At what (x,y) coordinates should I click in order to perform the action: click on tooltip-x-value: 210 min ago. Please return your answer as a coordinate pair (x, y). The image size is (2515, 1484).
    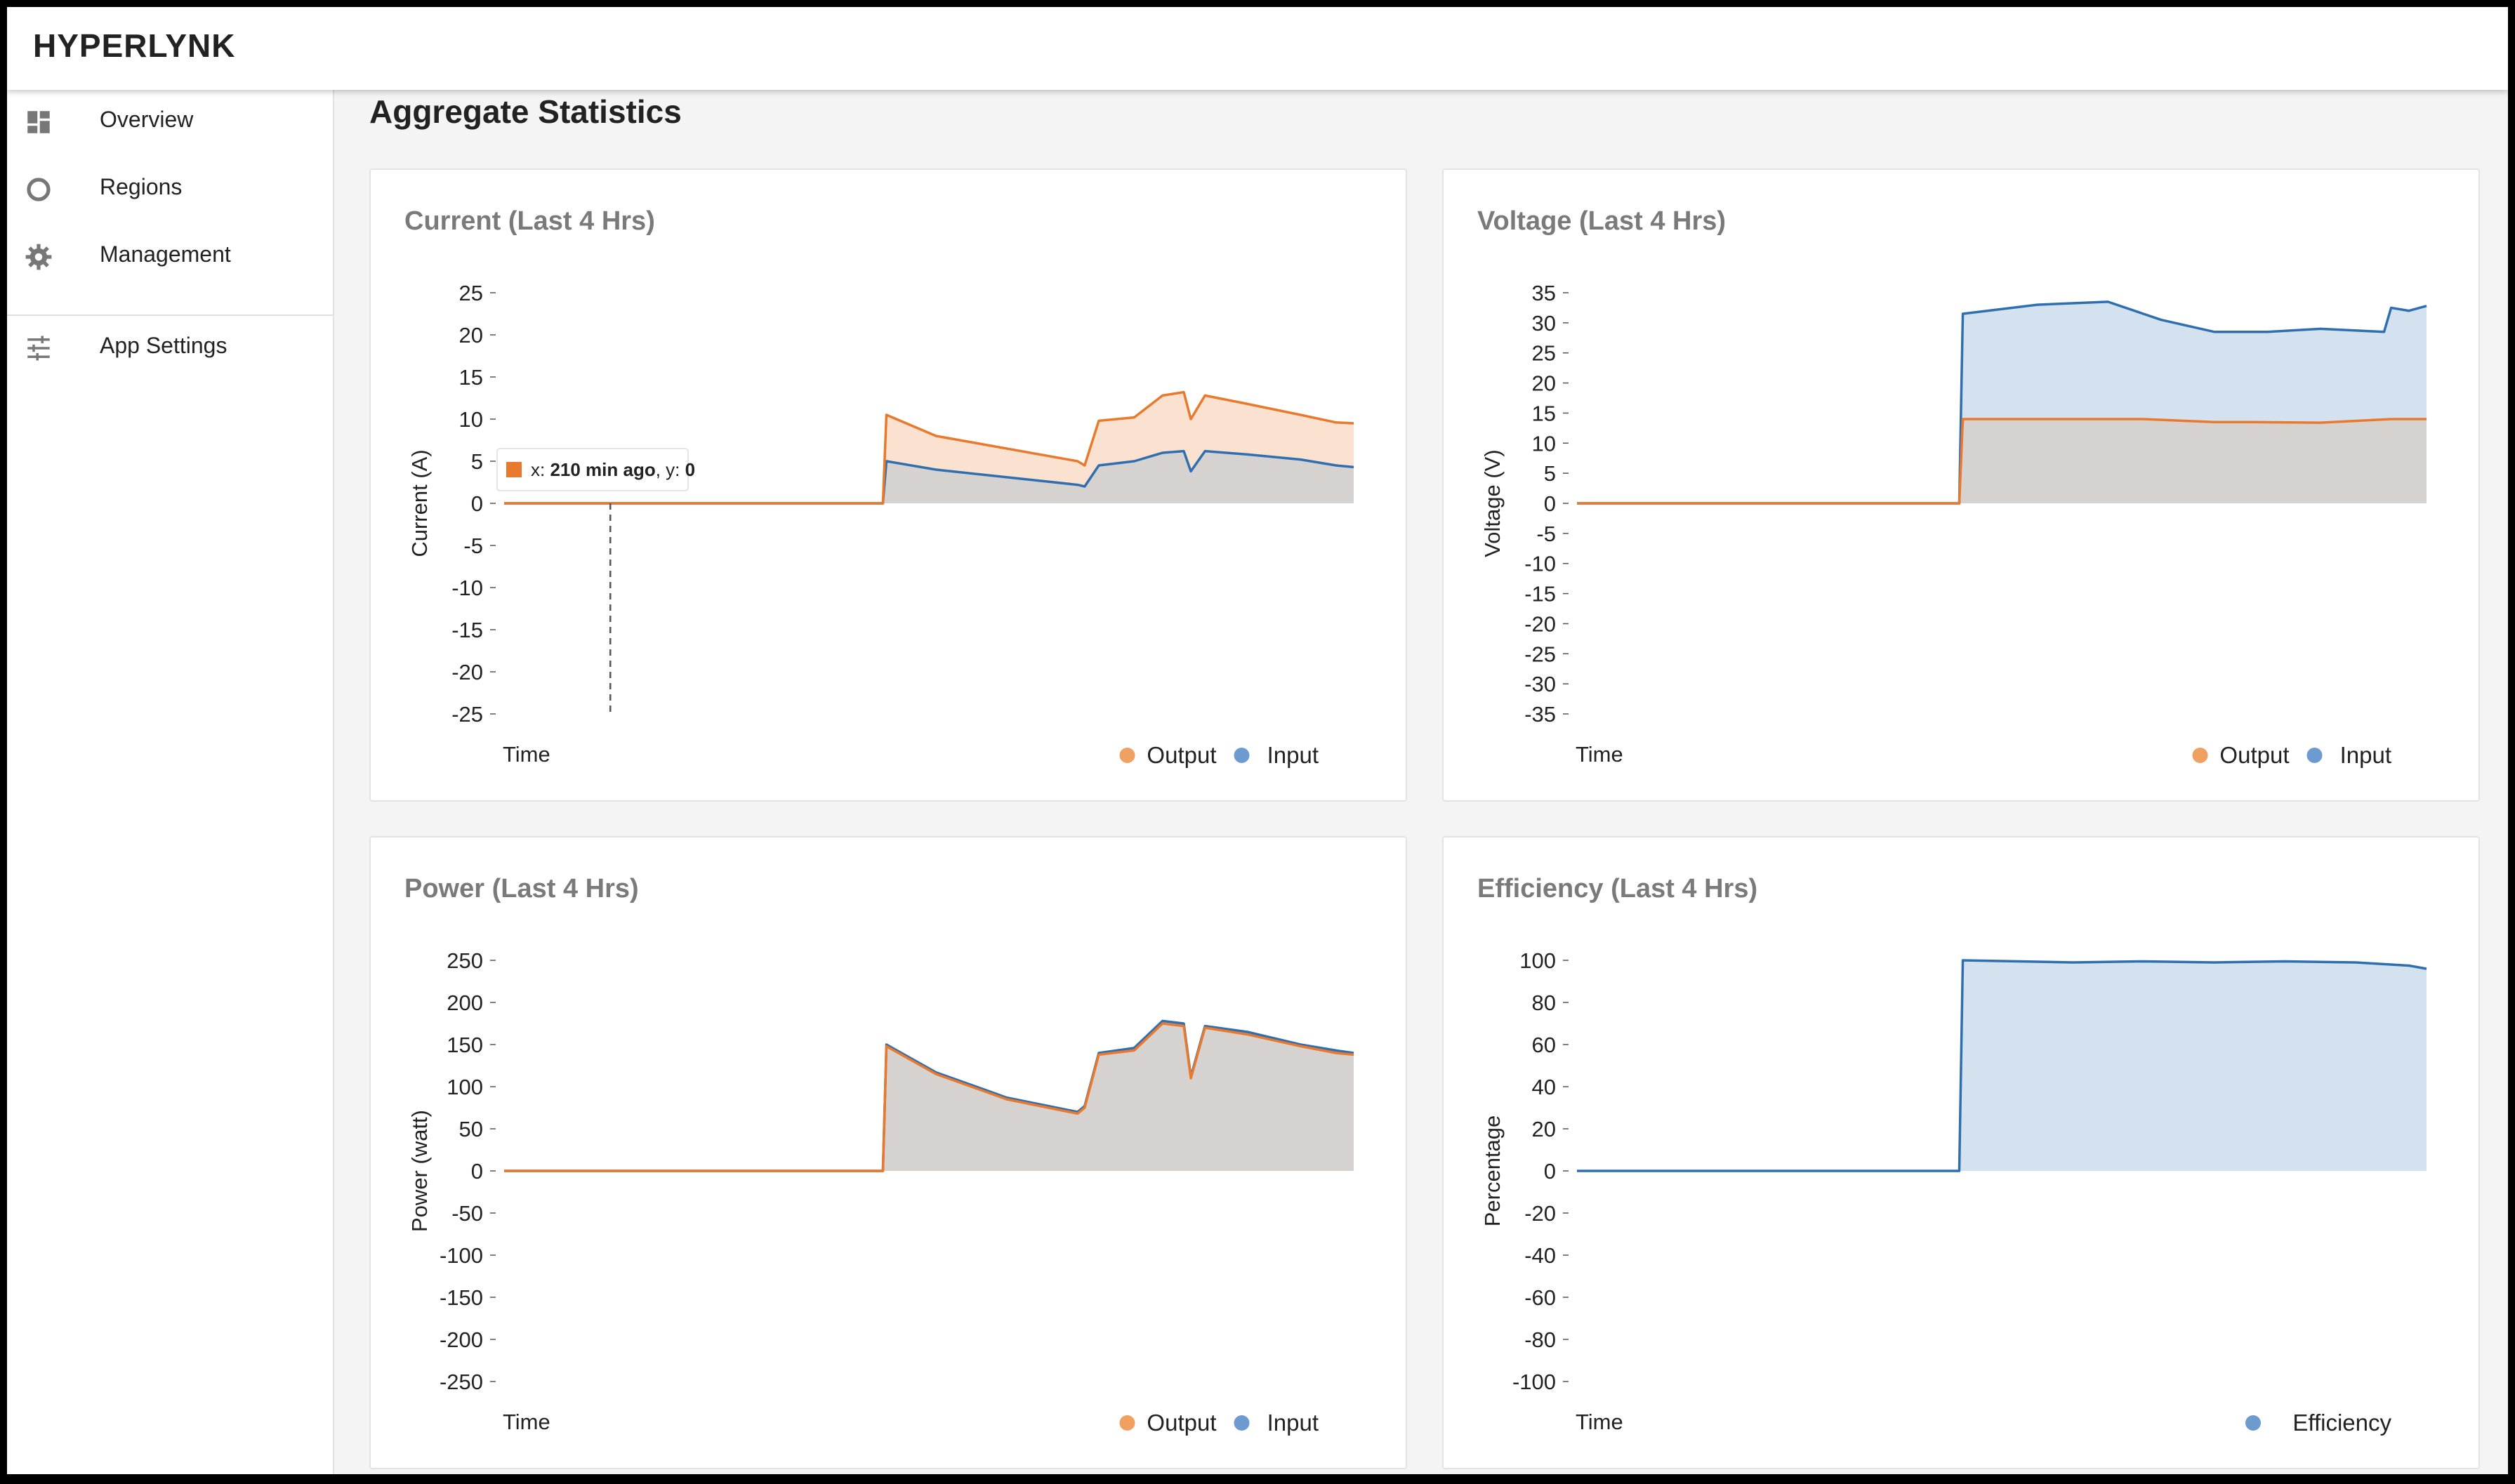
    Looking at the image, I should click on (602, 469).